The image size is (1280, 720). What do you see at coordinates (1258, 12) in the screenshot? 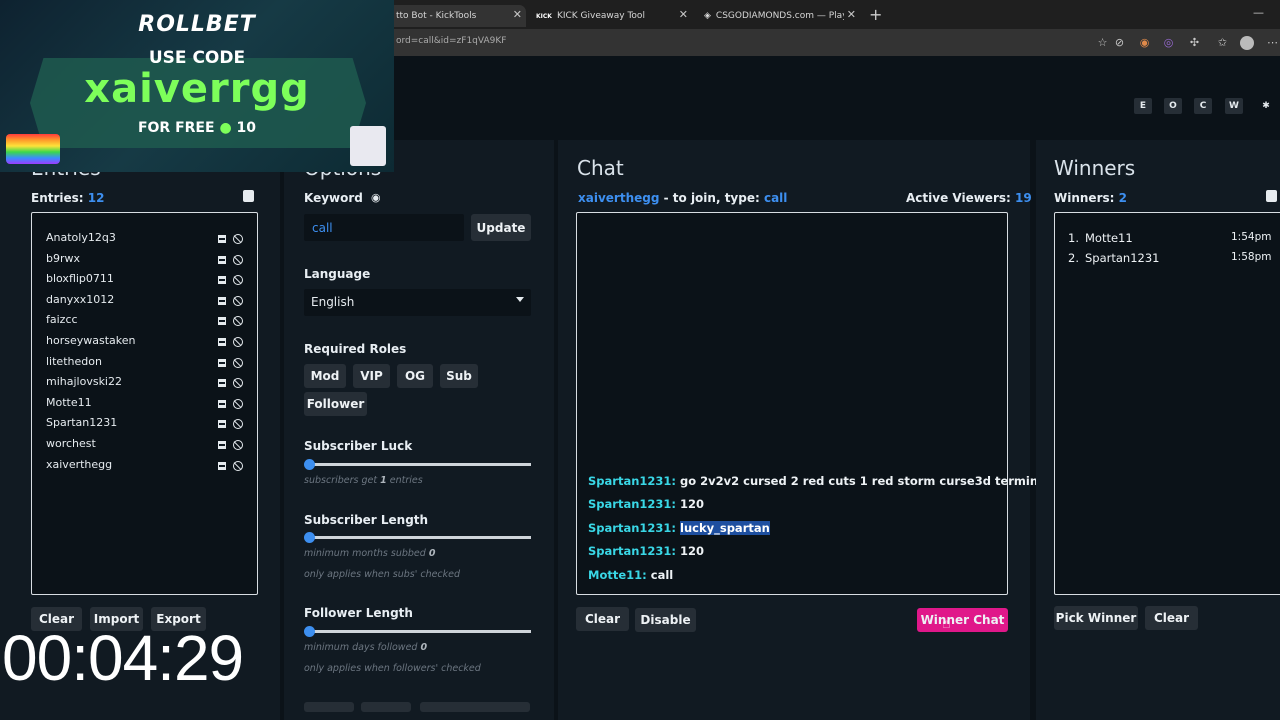
I see `minimize-button: —` at bounding box center [1258, 12].